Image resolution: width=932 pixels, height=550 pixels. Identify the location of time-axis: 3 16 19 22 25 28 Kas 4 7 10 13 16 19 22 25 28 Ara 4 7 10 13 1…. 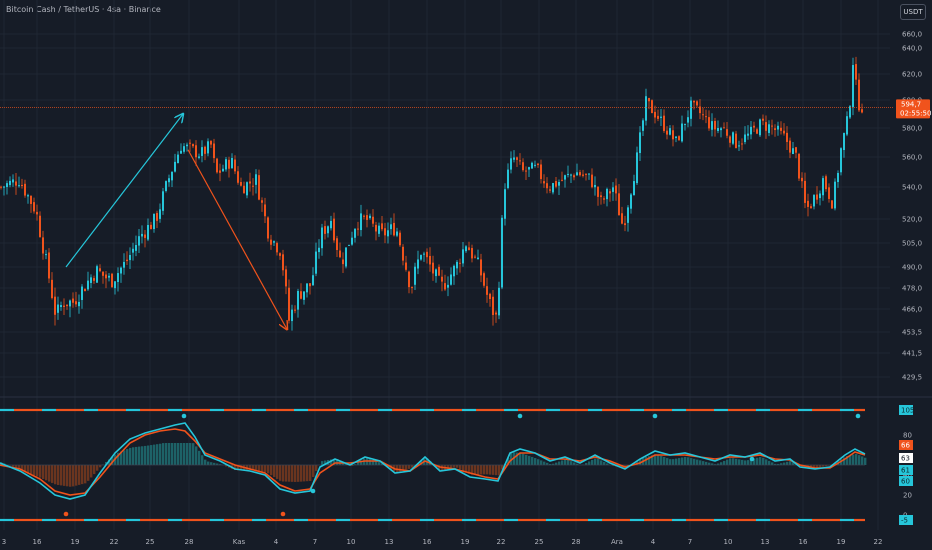
(442, 542).